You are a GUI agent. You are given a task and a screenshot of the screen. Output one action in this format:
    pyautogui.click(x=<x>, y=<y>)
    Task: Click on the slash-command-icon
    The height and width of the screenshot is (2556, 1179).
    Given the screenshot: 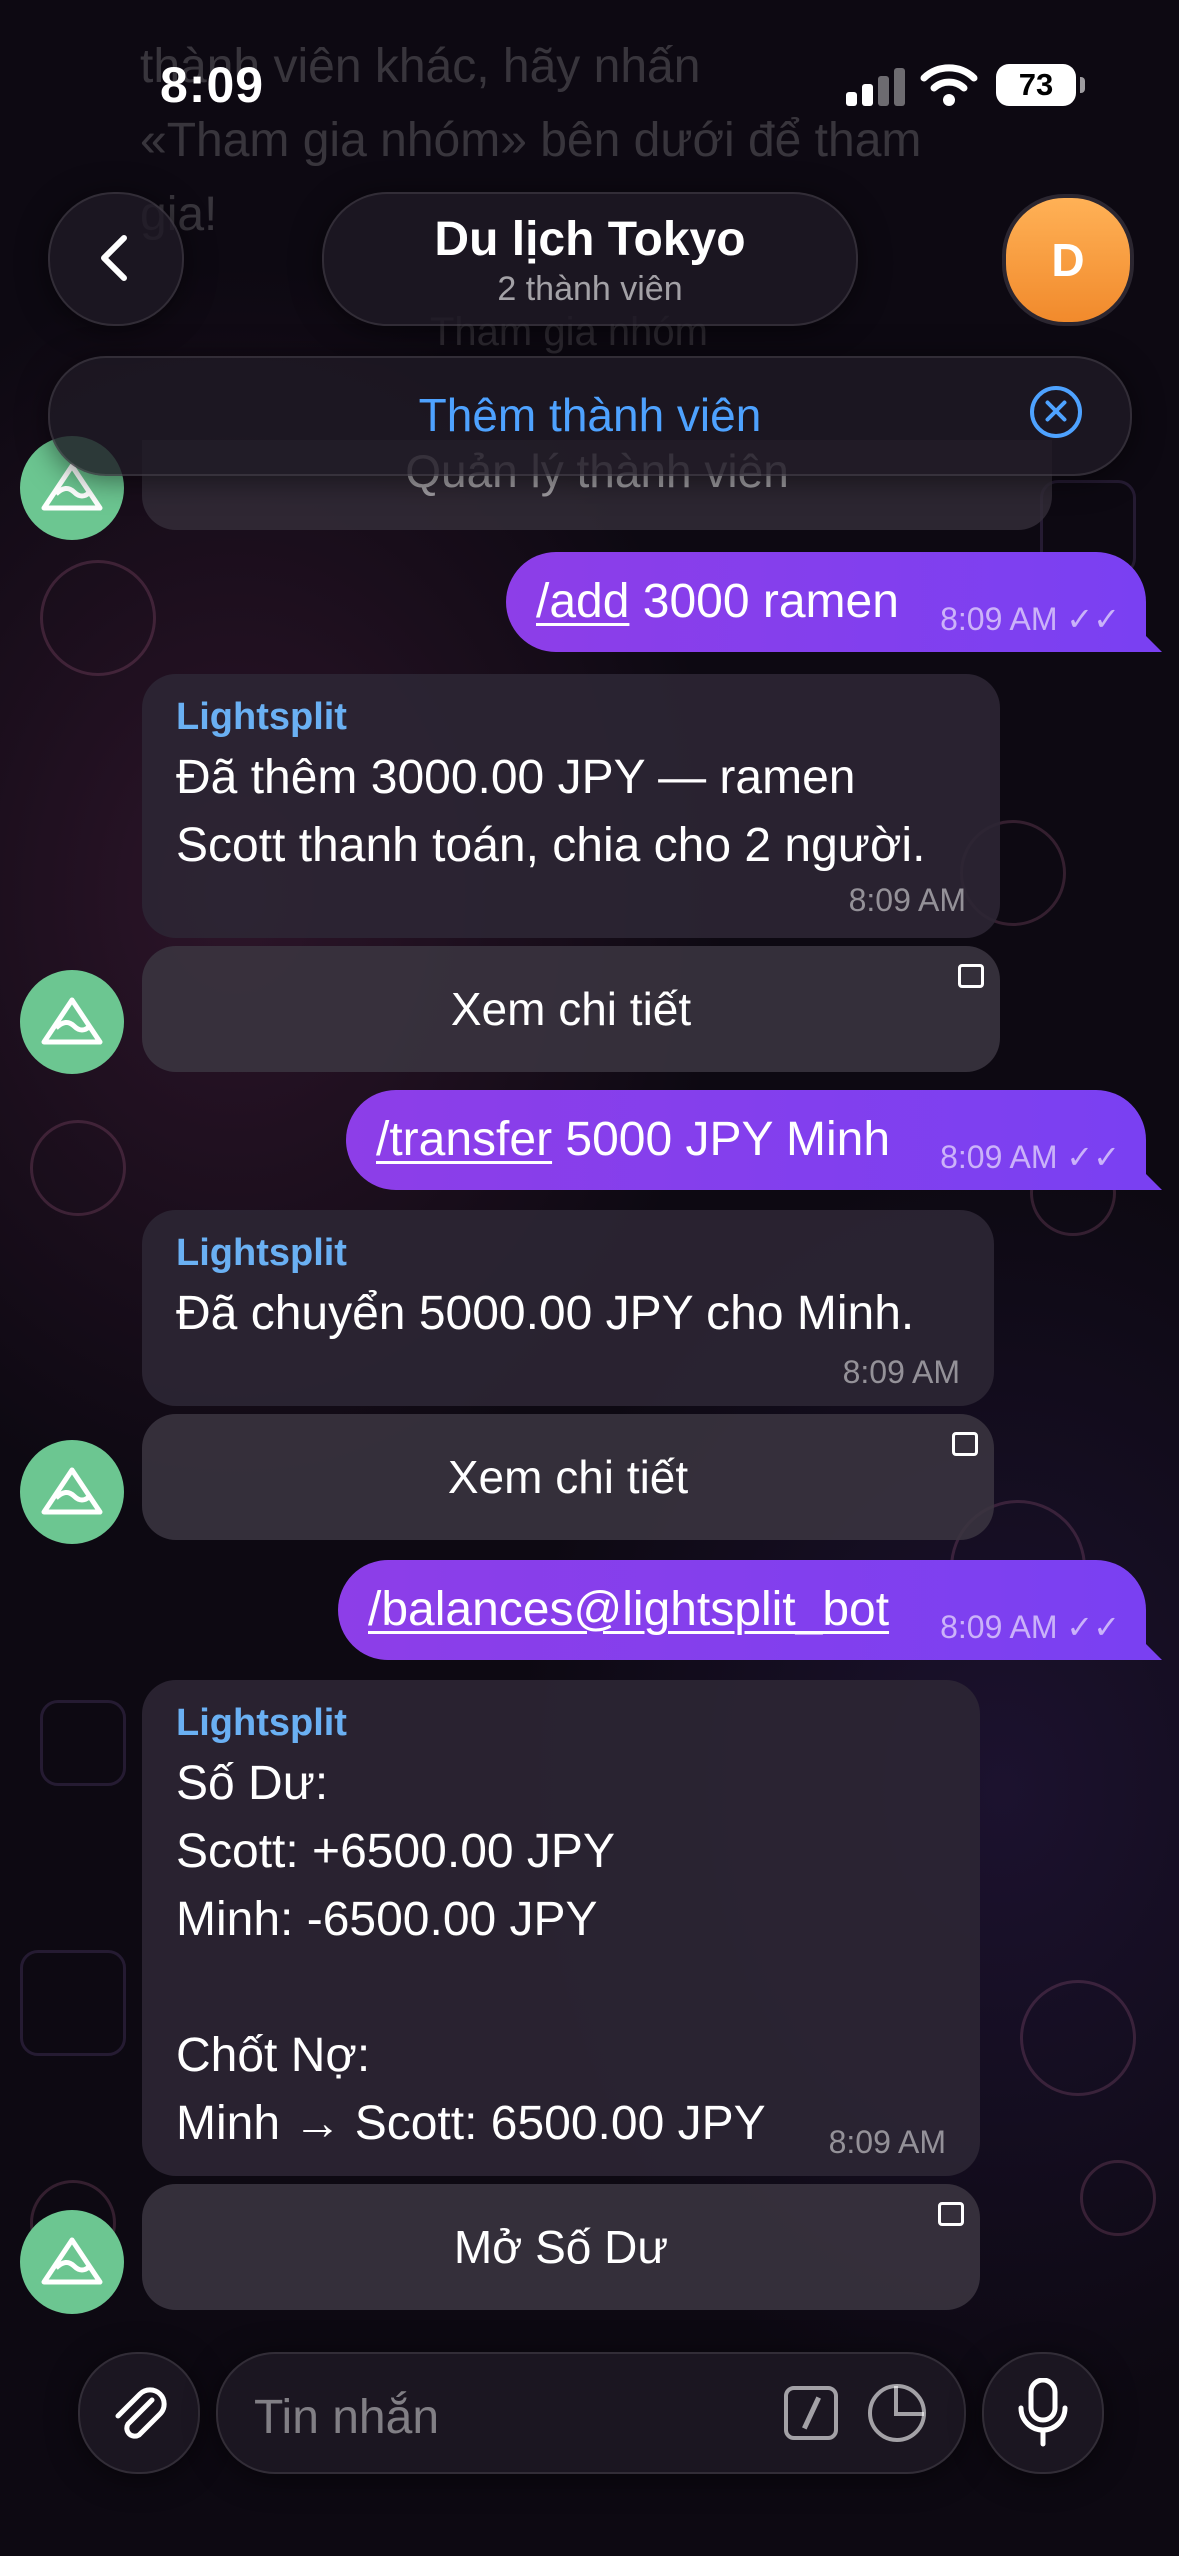 What is the action you would take?
    pyautogui.click(x=811, y=2413)
    